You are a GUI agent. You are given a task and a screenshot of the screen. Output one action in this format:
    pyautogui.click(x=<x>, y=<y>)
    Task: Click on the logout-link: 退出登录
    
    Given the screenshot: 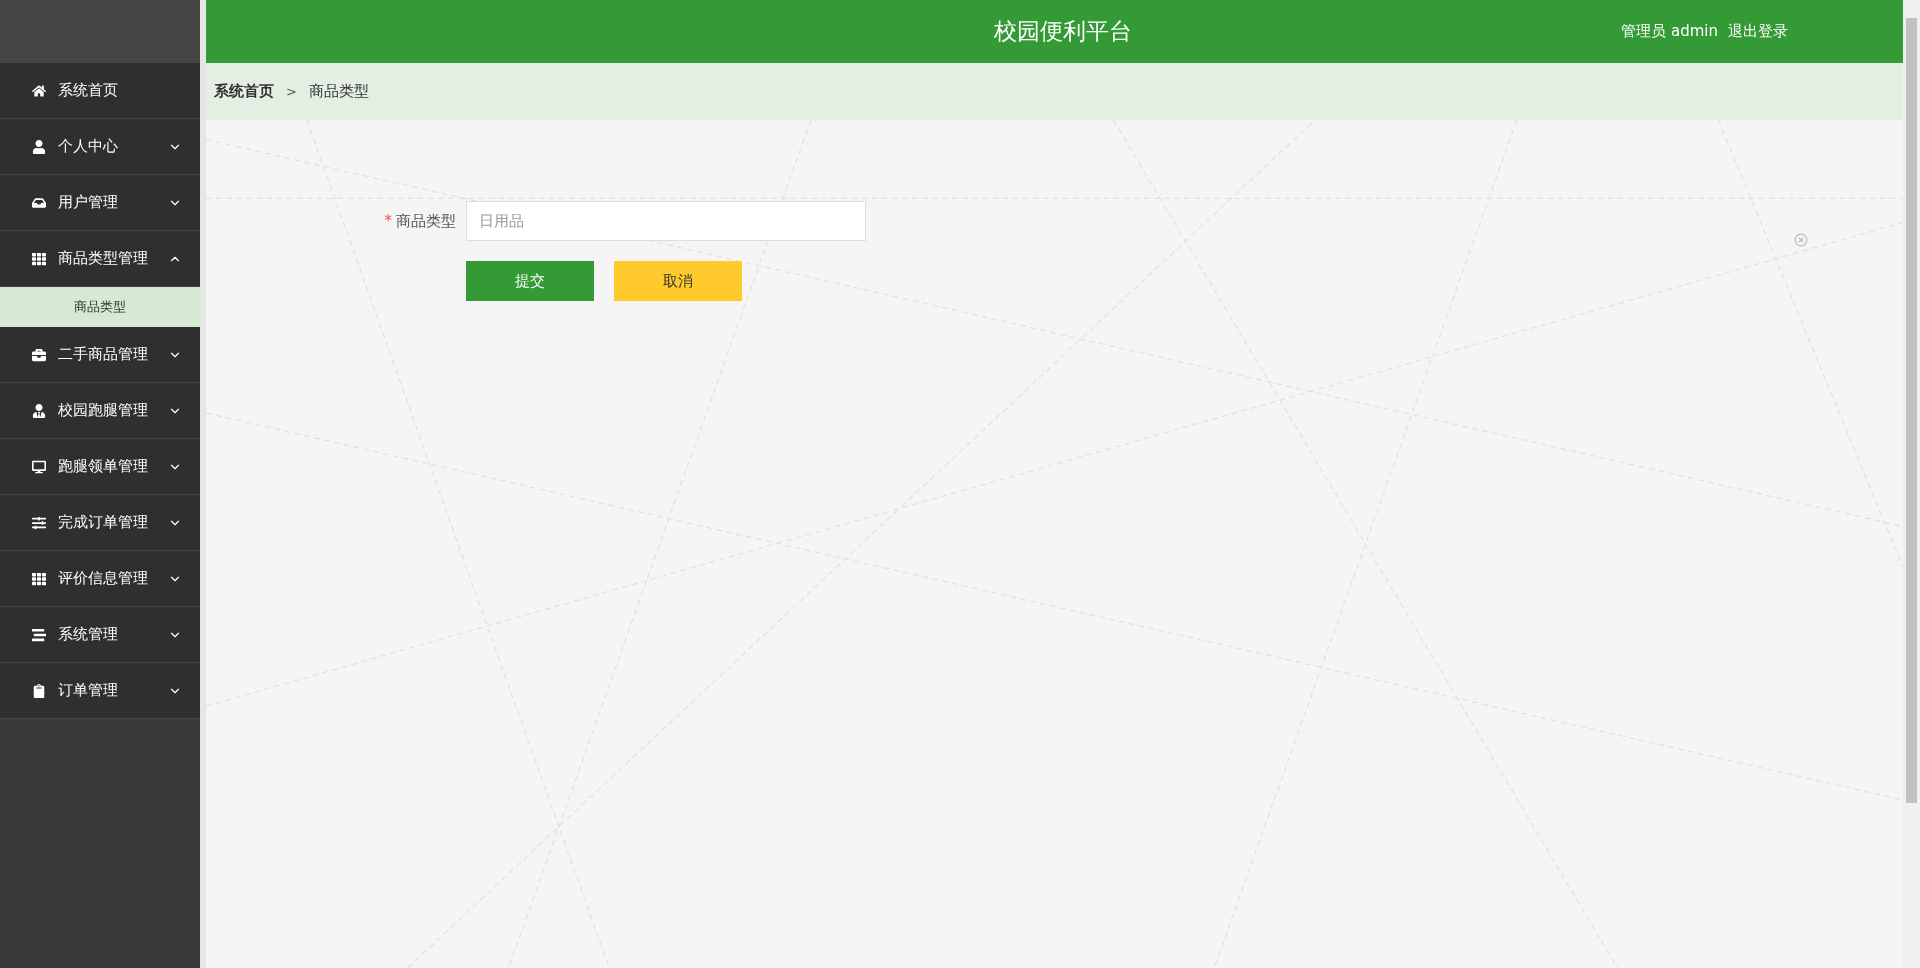 What is the action you would take?
    pyautogui.click(x=1758, y=31)
    